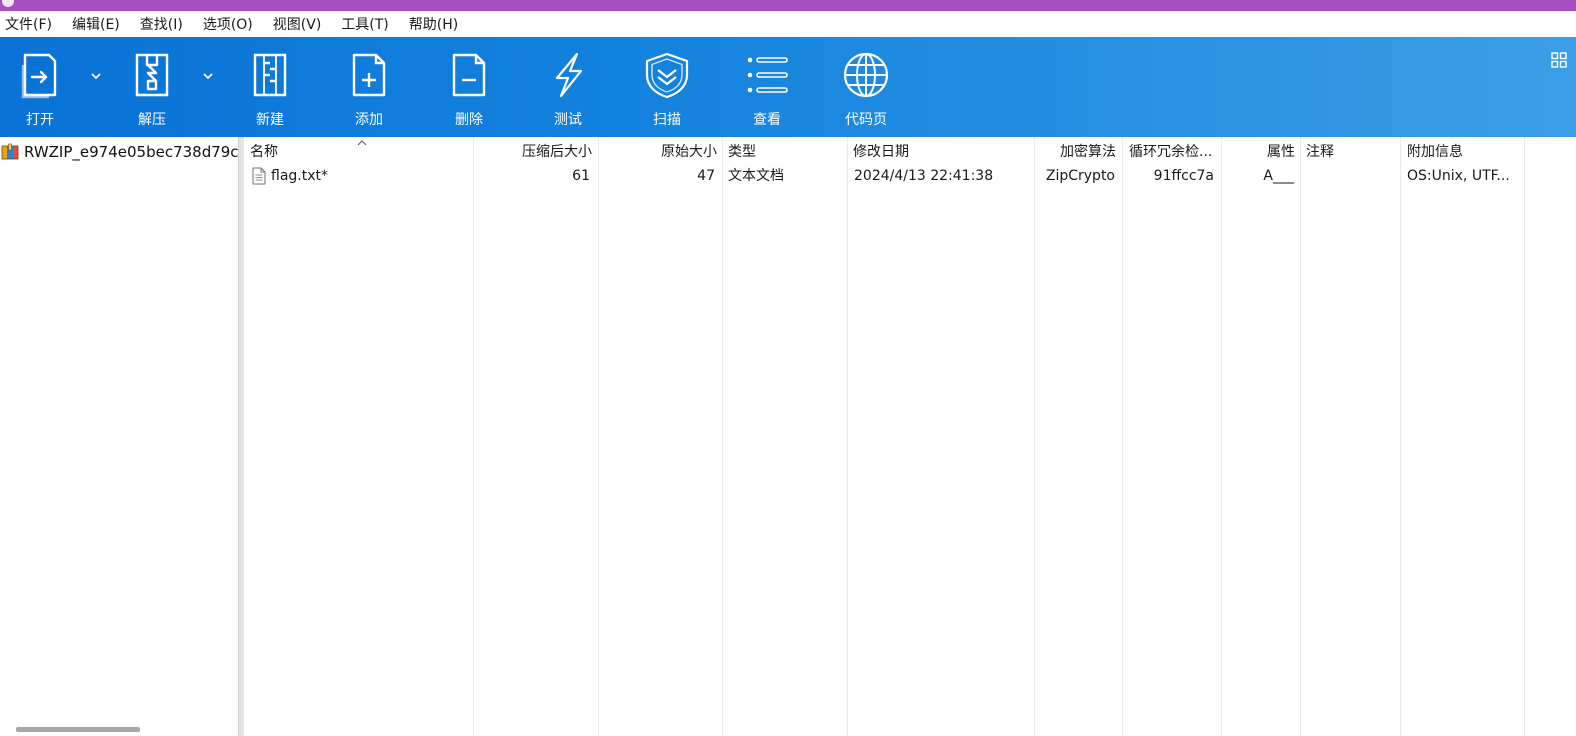 Image resolution: width=1576 pixels, height=736 pixels. What do you see at coordinates (534, 152) in the screenshot?
I see `column-header-packed: 压缩后大小` at bounding box center [534, 152].